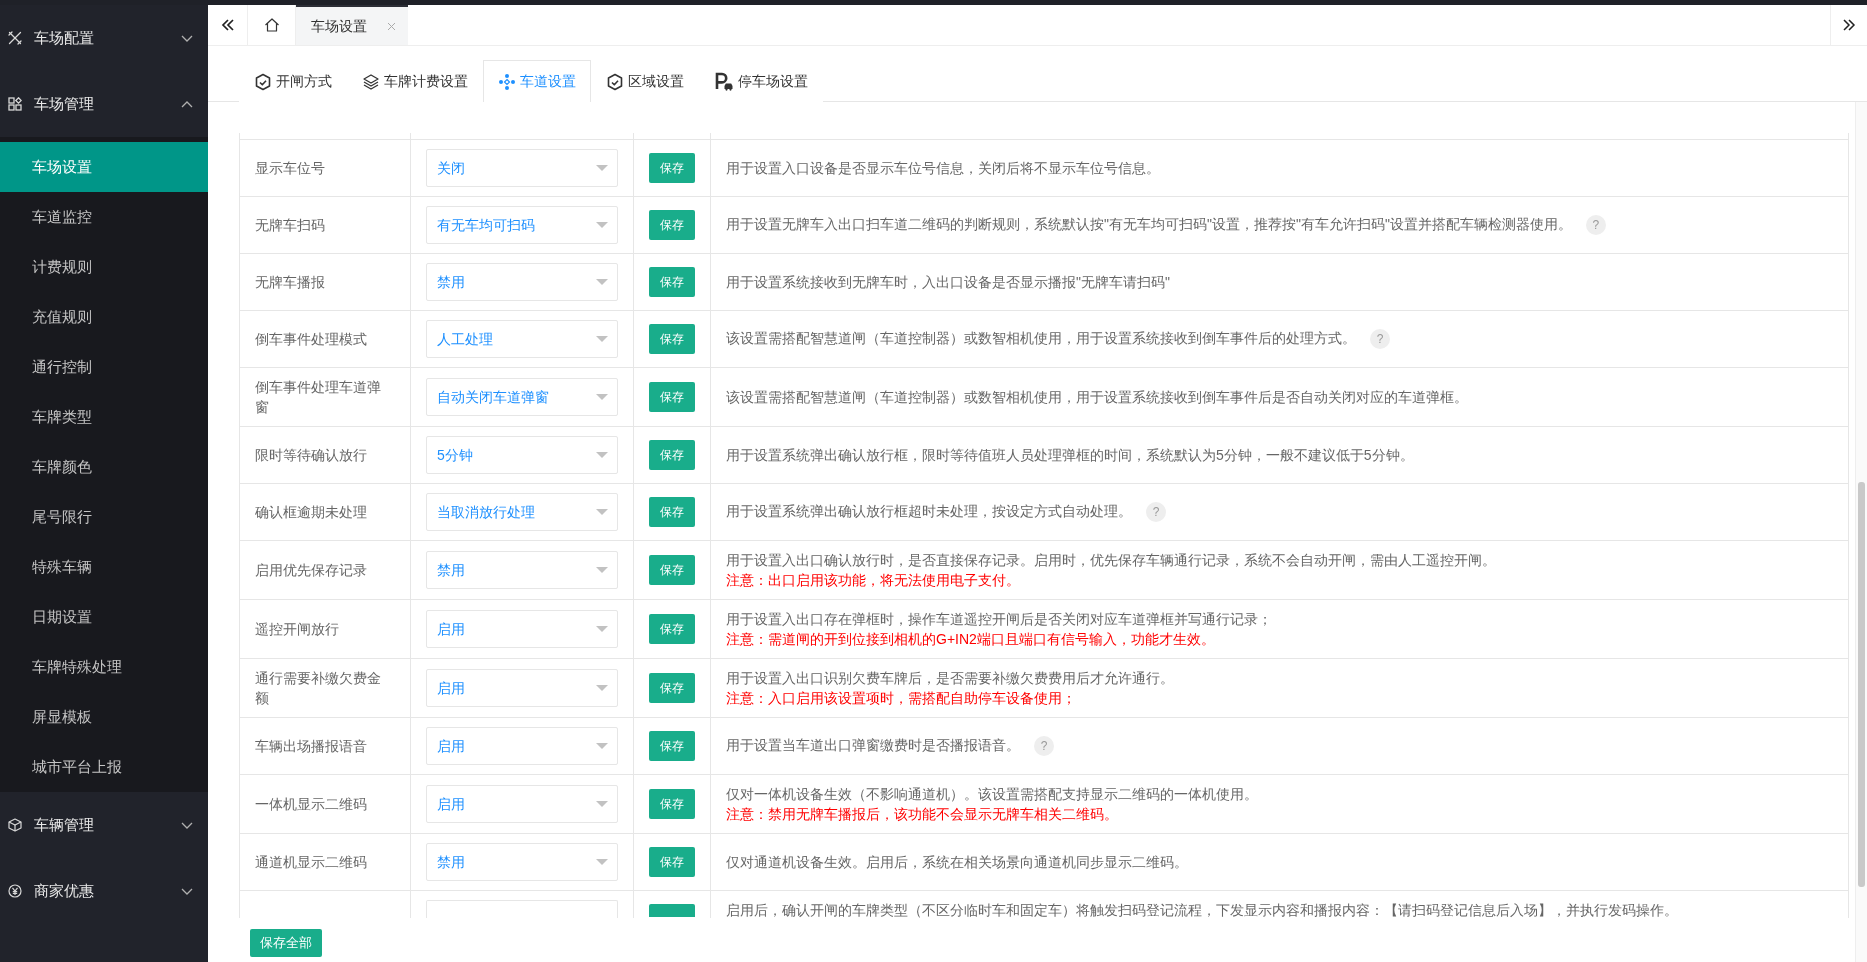 Image resolution: width=1867 pixels, height=962 pixels. Describe the element at coordinates (290, 281) in the screenshot. I see `setting-label: 无牌车播报` at that location.